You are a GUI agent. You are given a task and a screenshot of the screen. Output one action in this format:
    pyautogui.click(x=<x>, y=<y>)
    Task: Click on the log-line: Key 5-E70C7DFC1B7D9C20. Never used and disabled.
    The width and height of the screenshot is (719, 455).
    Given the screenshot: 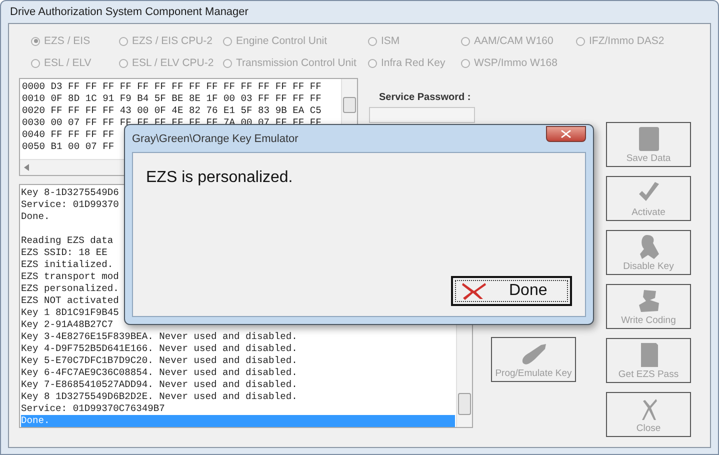 What is the action you would take?
    pyautogui.click(x=238, y=361)
    